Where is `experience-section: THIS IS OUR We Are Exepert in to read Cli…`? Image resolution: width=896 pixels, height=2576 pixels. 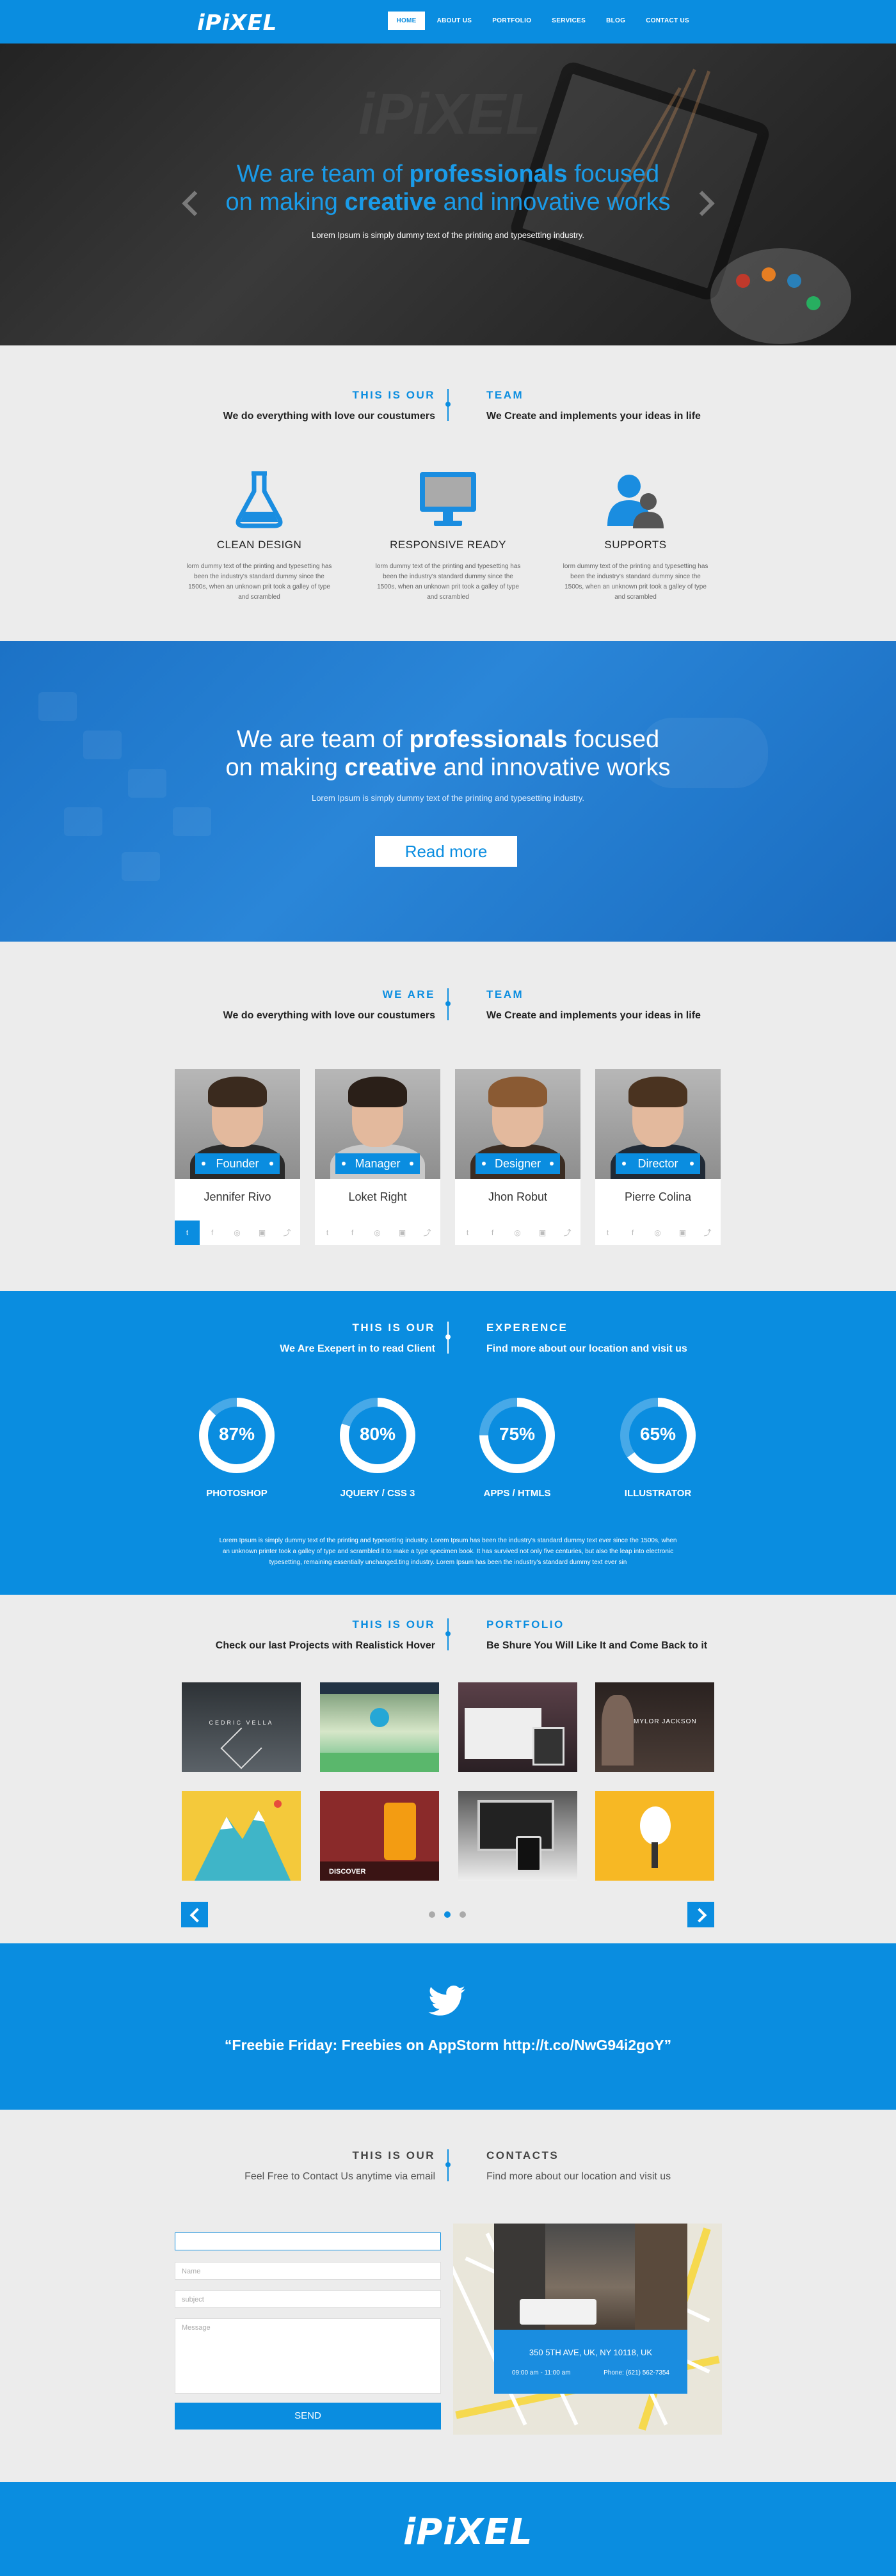 experience-section: THIS IS OUR We Are Exepert in to read Cli… is located at coordinates (448, 1443).